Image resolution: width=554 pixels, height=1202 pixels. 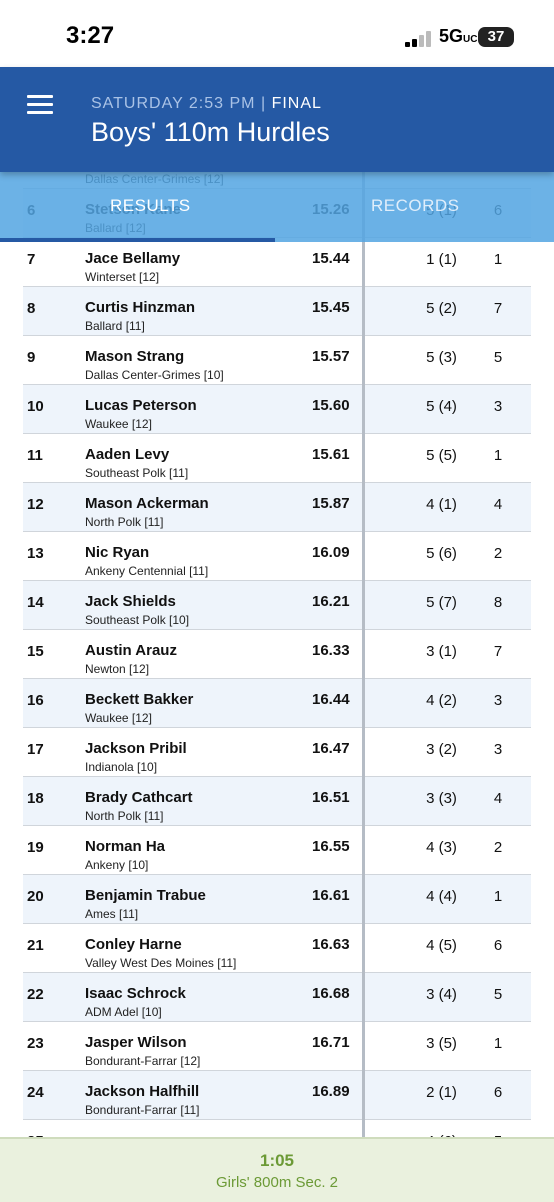 I want to click on result-row: 20 Benjamin Trabue Ames [11] 16.61 4 (4) 1, so click(x=277, y=899).